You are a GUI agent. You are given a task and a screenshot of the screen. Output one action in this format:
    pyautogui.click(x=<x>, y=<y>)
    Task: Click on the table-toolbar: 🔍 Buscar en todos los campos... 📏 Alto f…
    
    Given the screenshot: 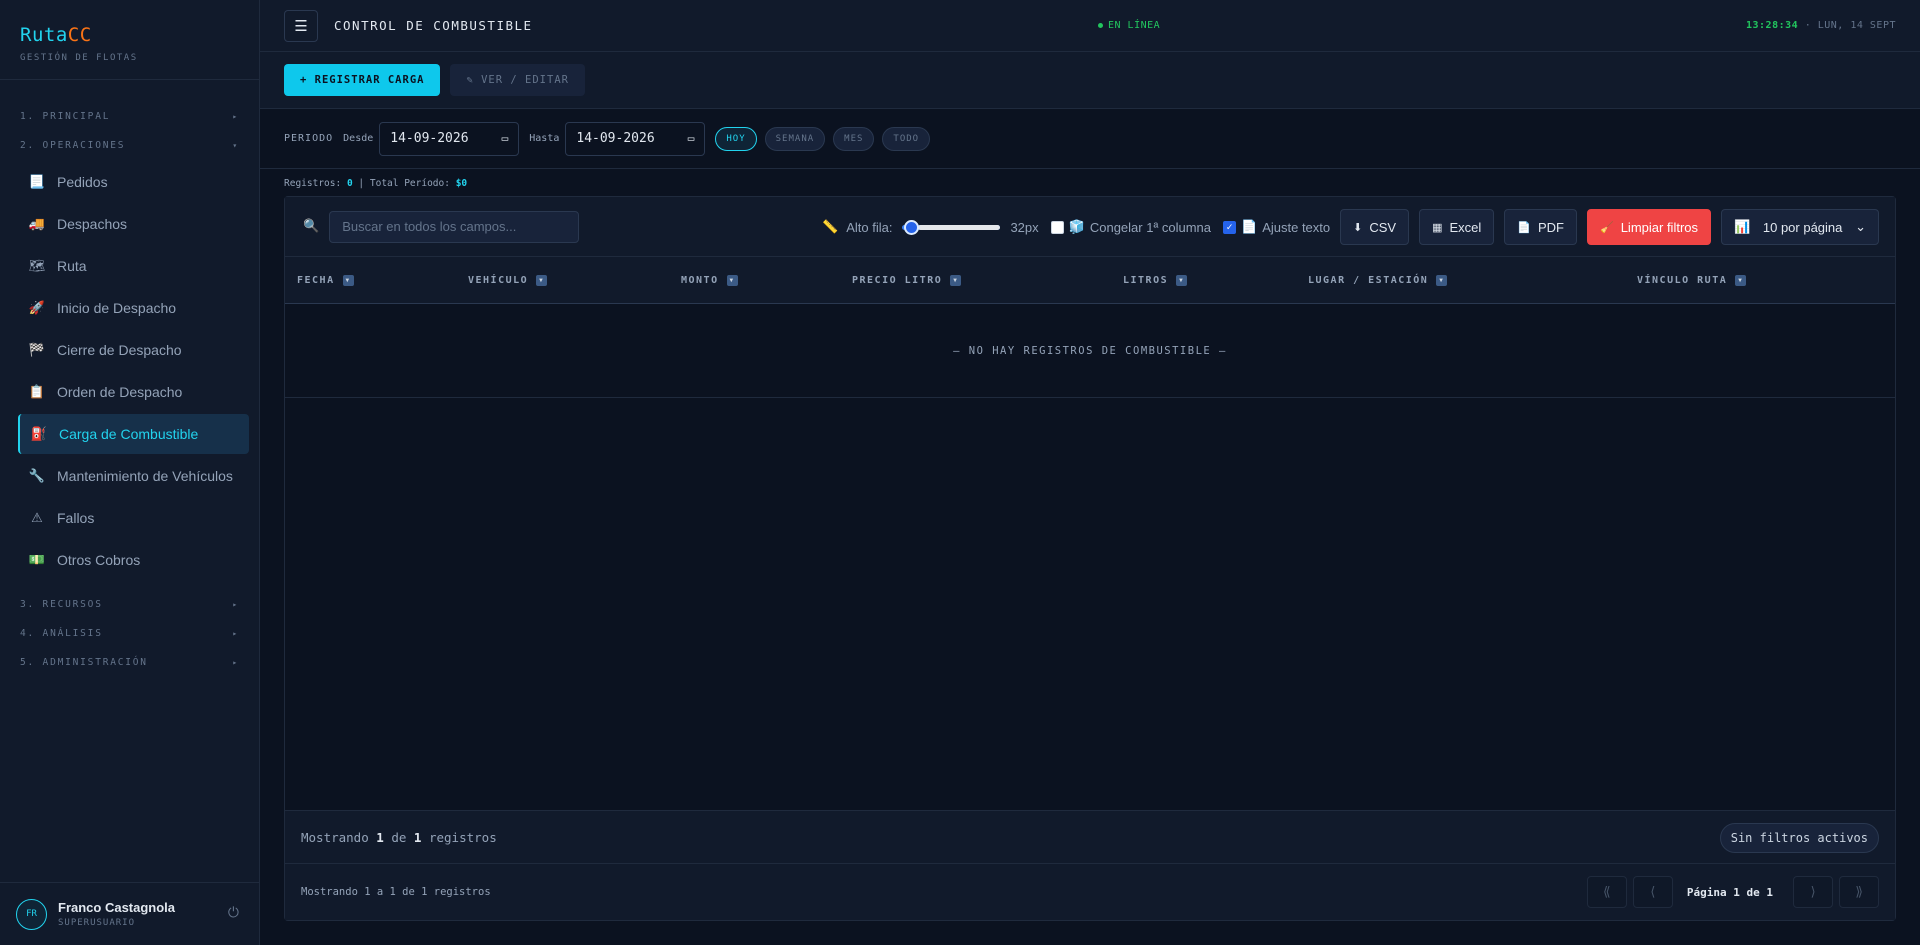 What is the action you would take?
    pyautogui.click(x=1090, y=227)
    